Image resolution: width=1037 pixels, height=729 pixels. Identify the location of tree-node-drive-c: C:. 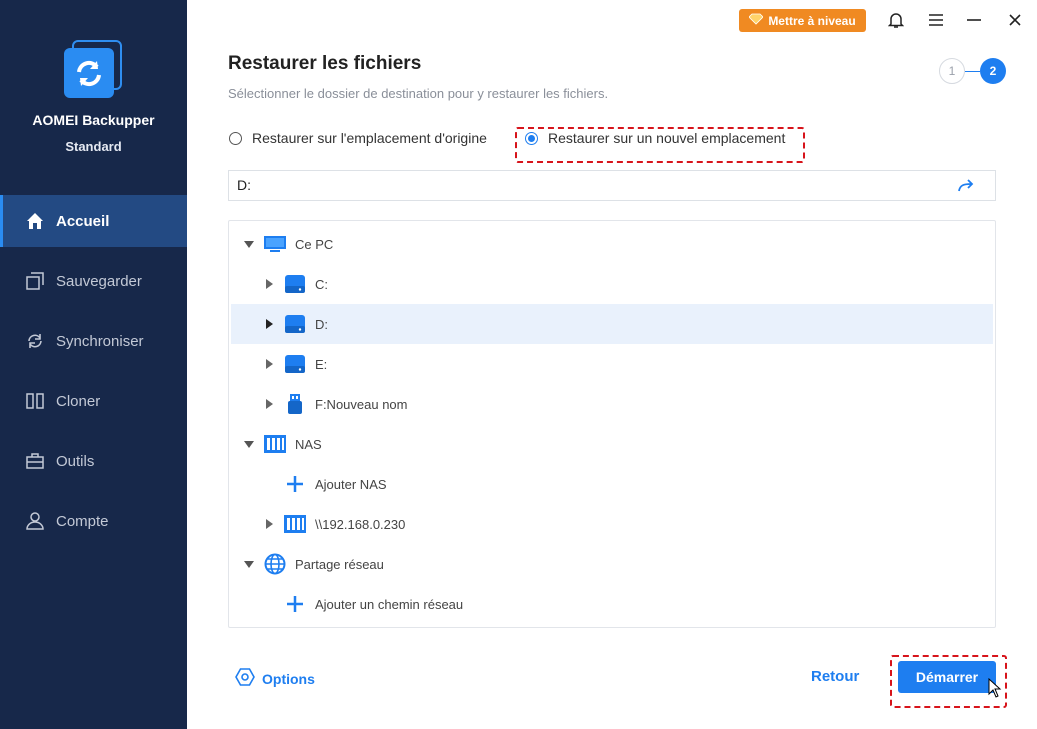
(612, 284).